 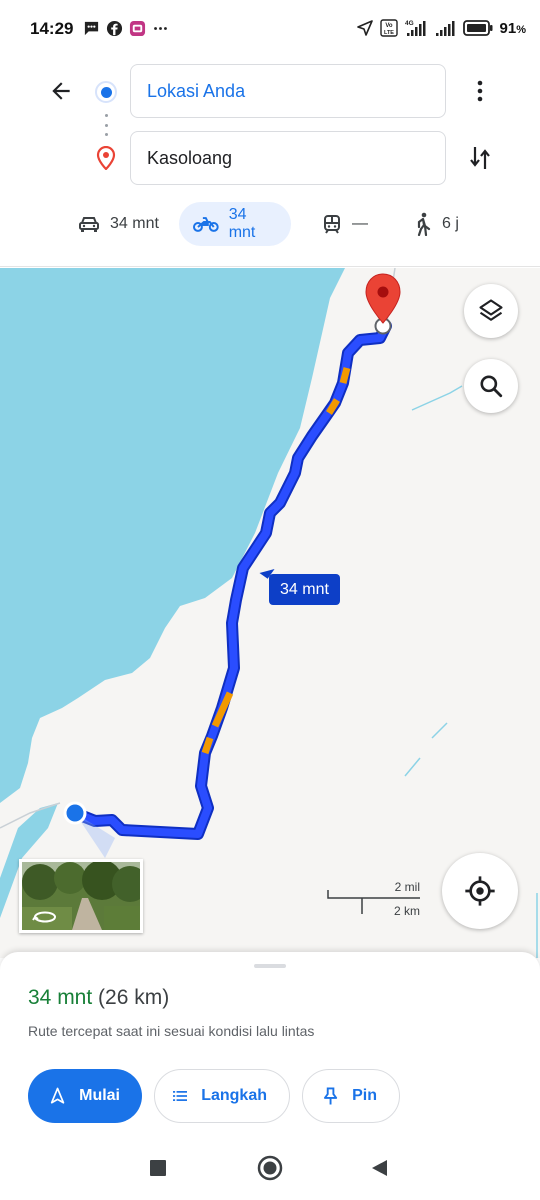 What do you see at coordinates (158, 1168) in the screenshot?
I see `recent-apps-icon` at bounding box center [158, 1168].